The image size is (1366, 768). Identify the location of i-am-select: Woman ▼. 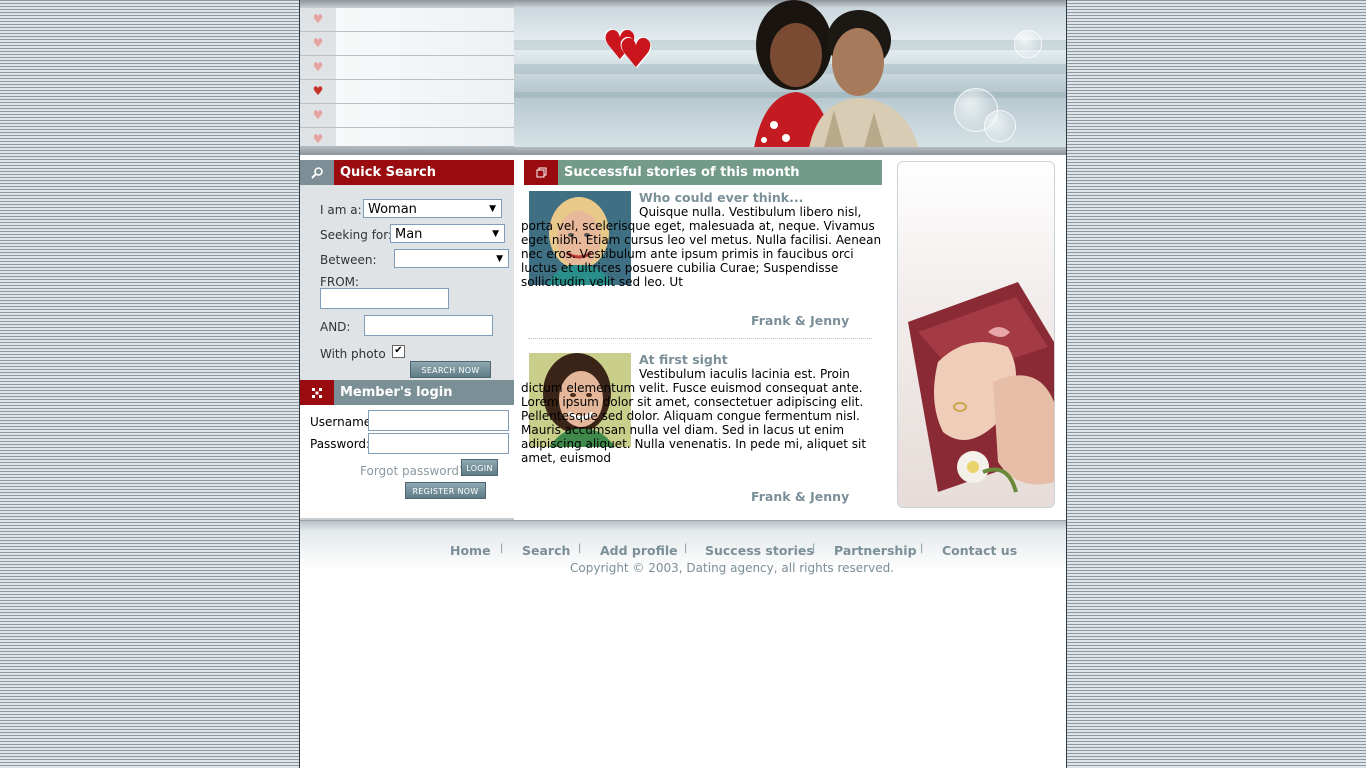
(432, 208).